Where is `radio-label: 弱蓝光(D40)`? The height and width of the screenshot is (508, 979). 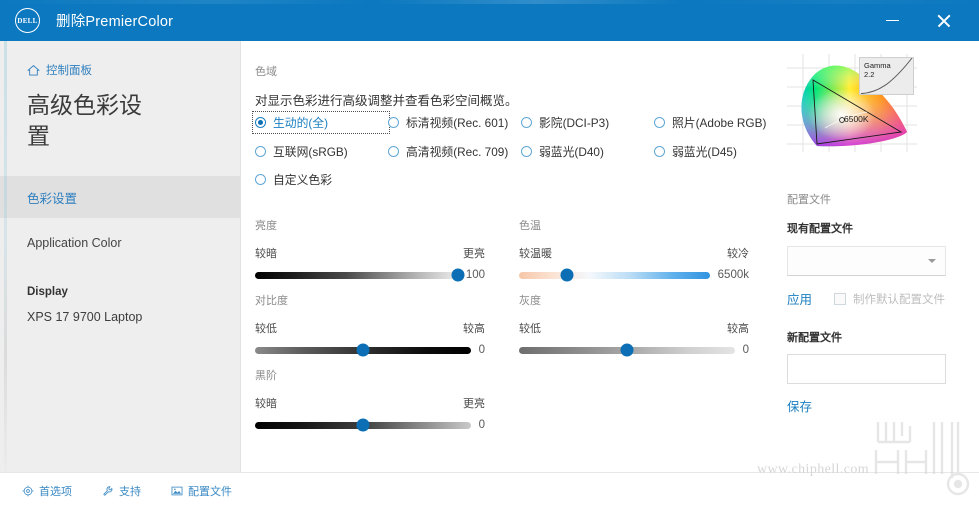 radio-label: 弱蓝光(D40) is located at coordinates (571, 152).